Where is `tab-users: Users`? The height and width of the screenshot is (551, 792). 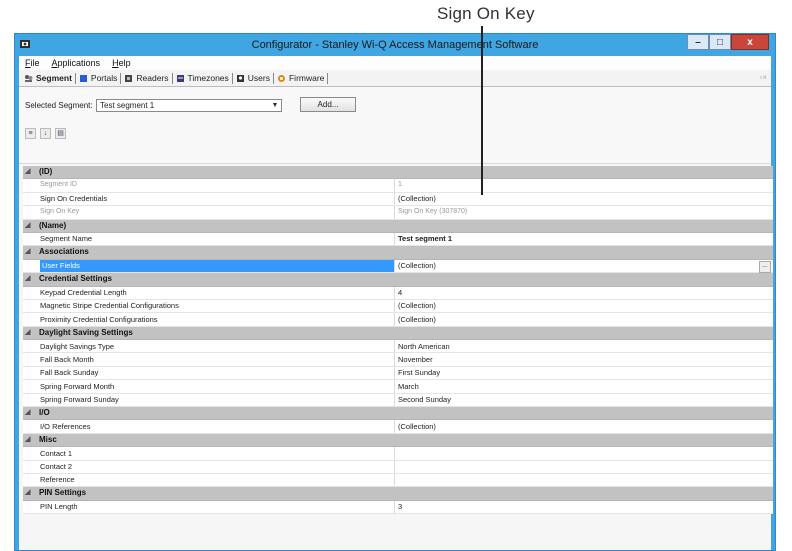
tab-users: Users is located at coordinates (253, 78).